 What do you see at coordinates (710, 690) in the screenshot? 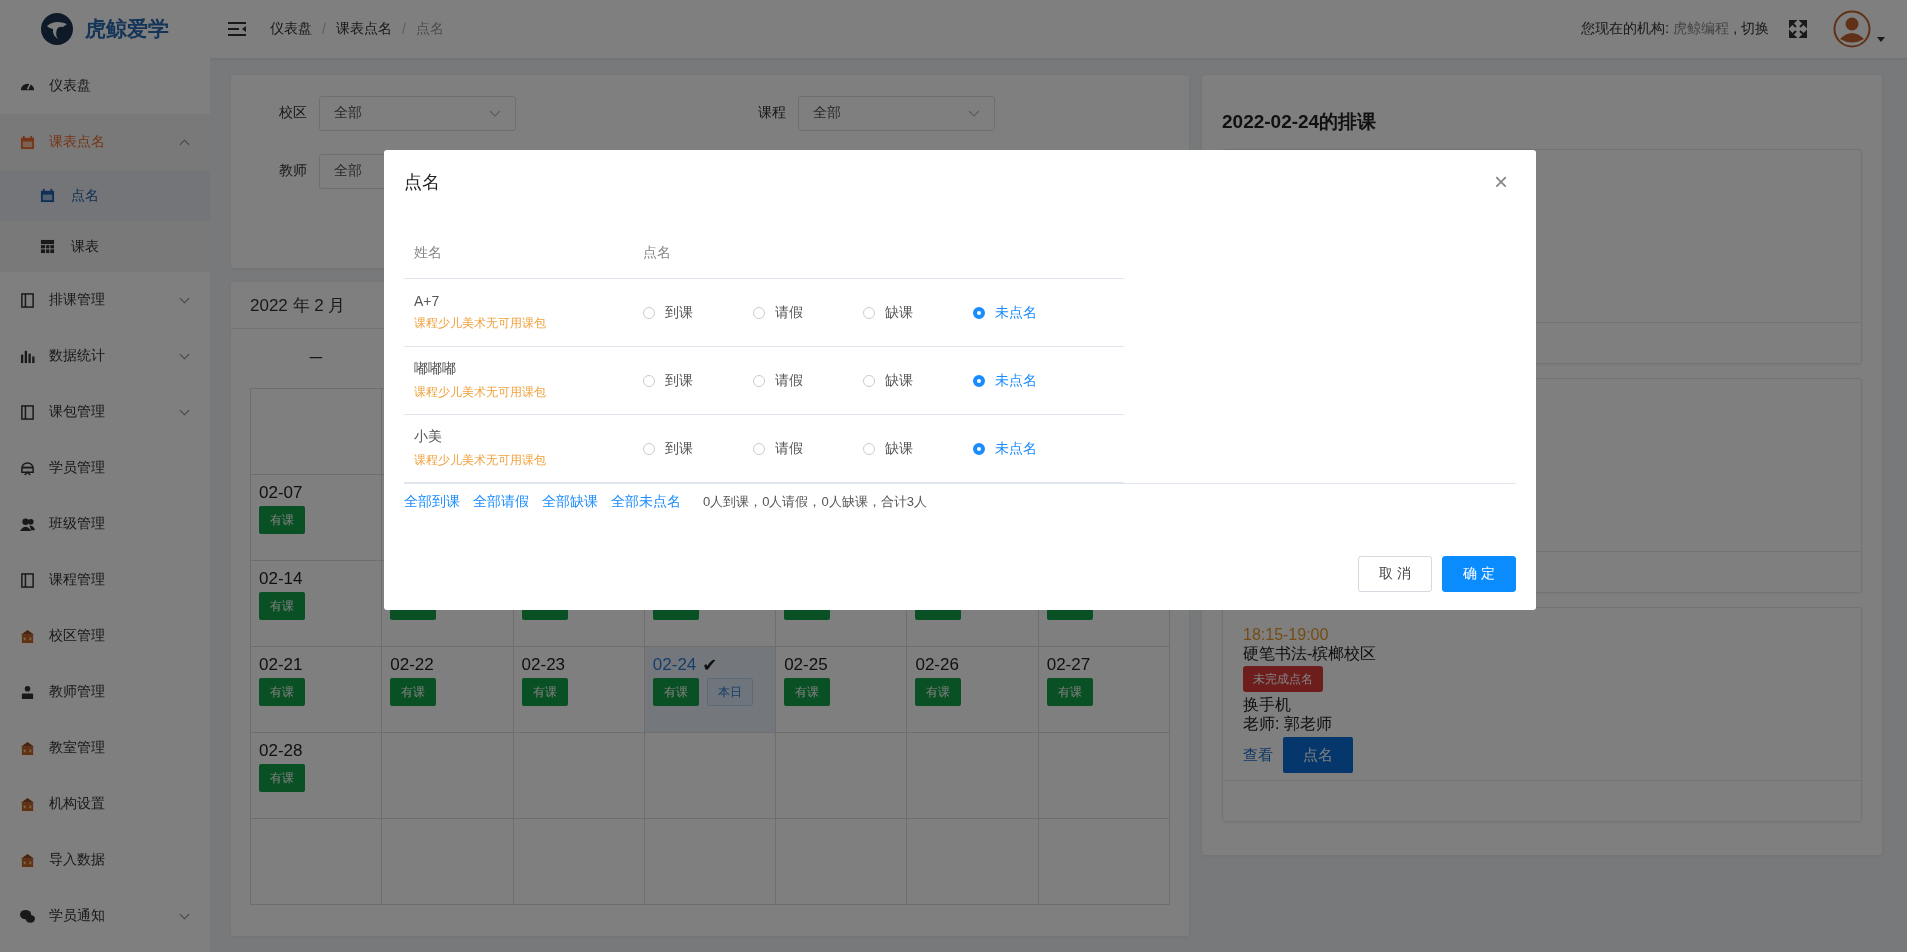
I see `calendar-cell: 02-24 ✔ 有课 本日` at bounding box center [710, 690].